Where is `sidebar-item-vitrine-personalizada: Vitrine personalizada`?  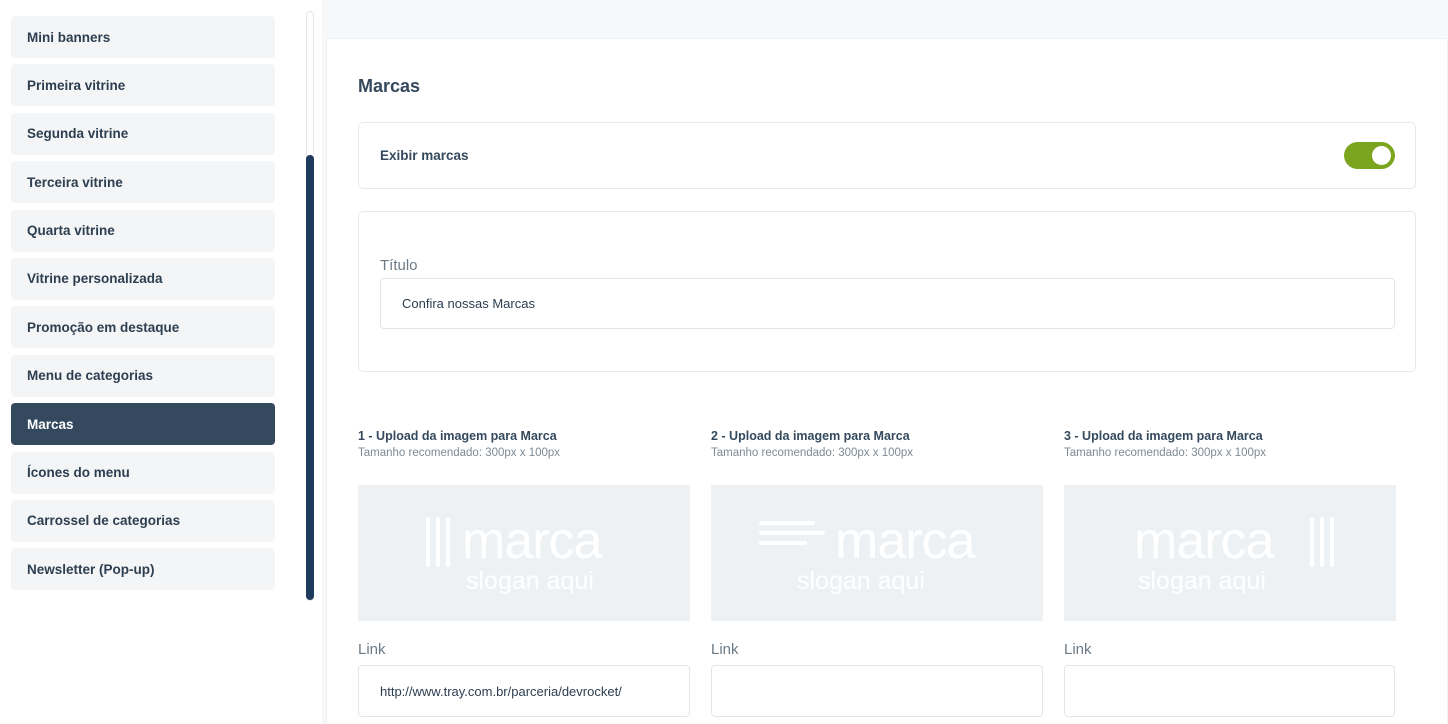
sidebar-item-vitrine-personalizada: Vitrine personalizada is located at coordinates (143, 278).